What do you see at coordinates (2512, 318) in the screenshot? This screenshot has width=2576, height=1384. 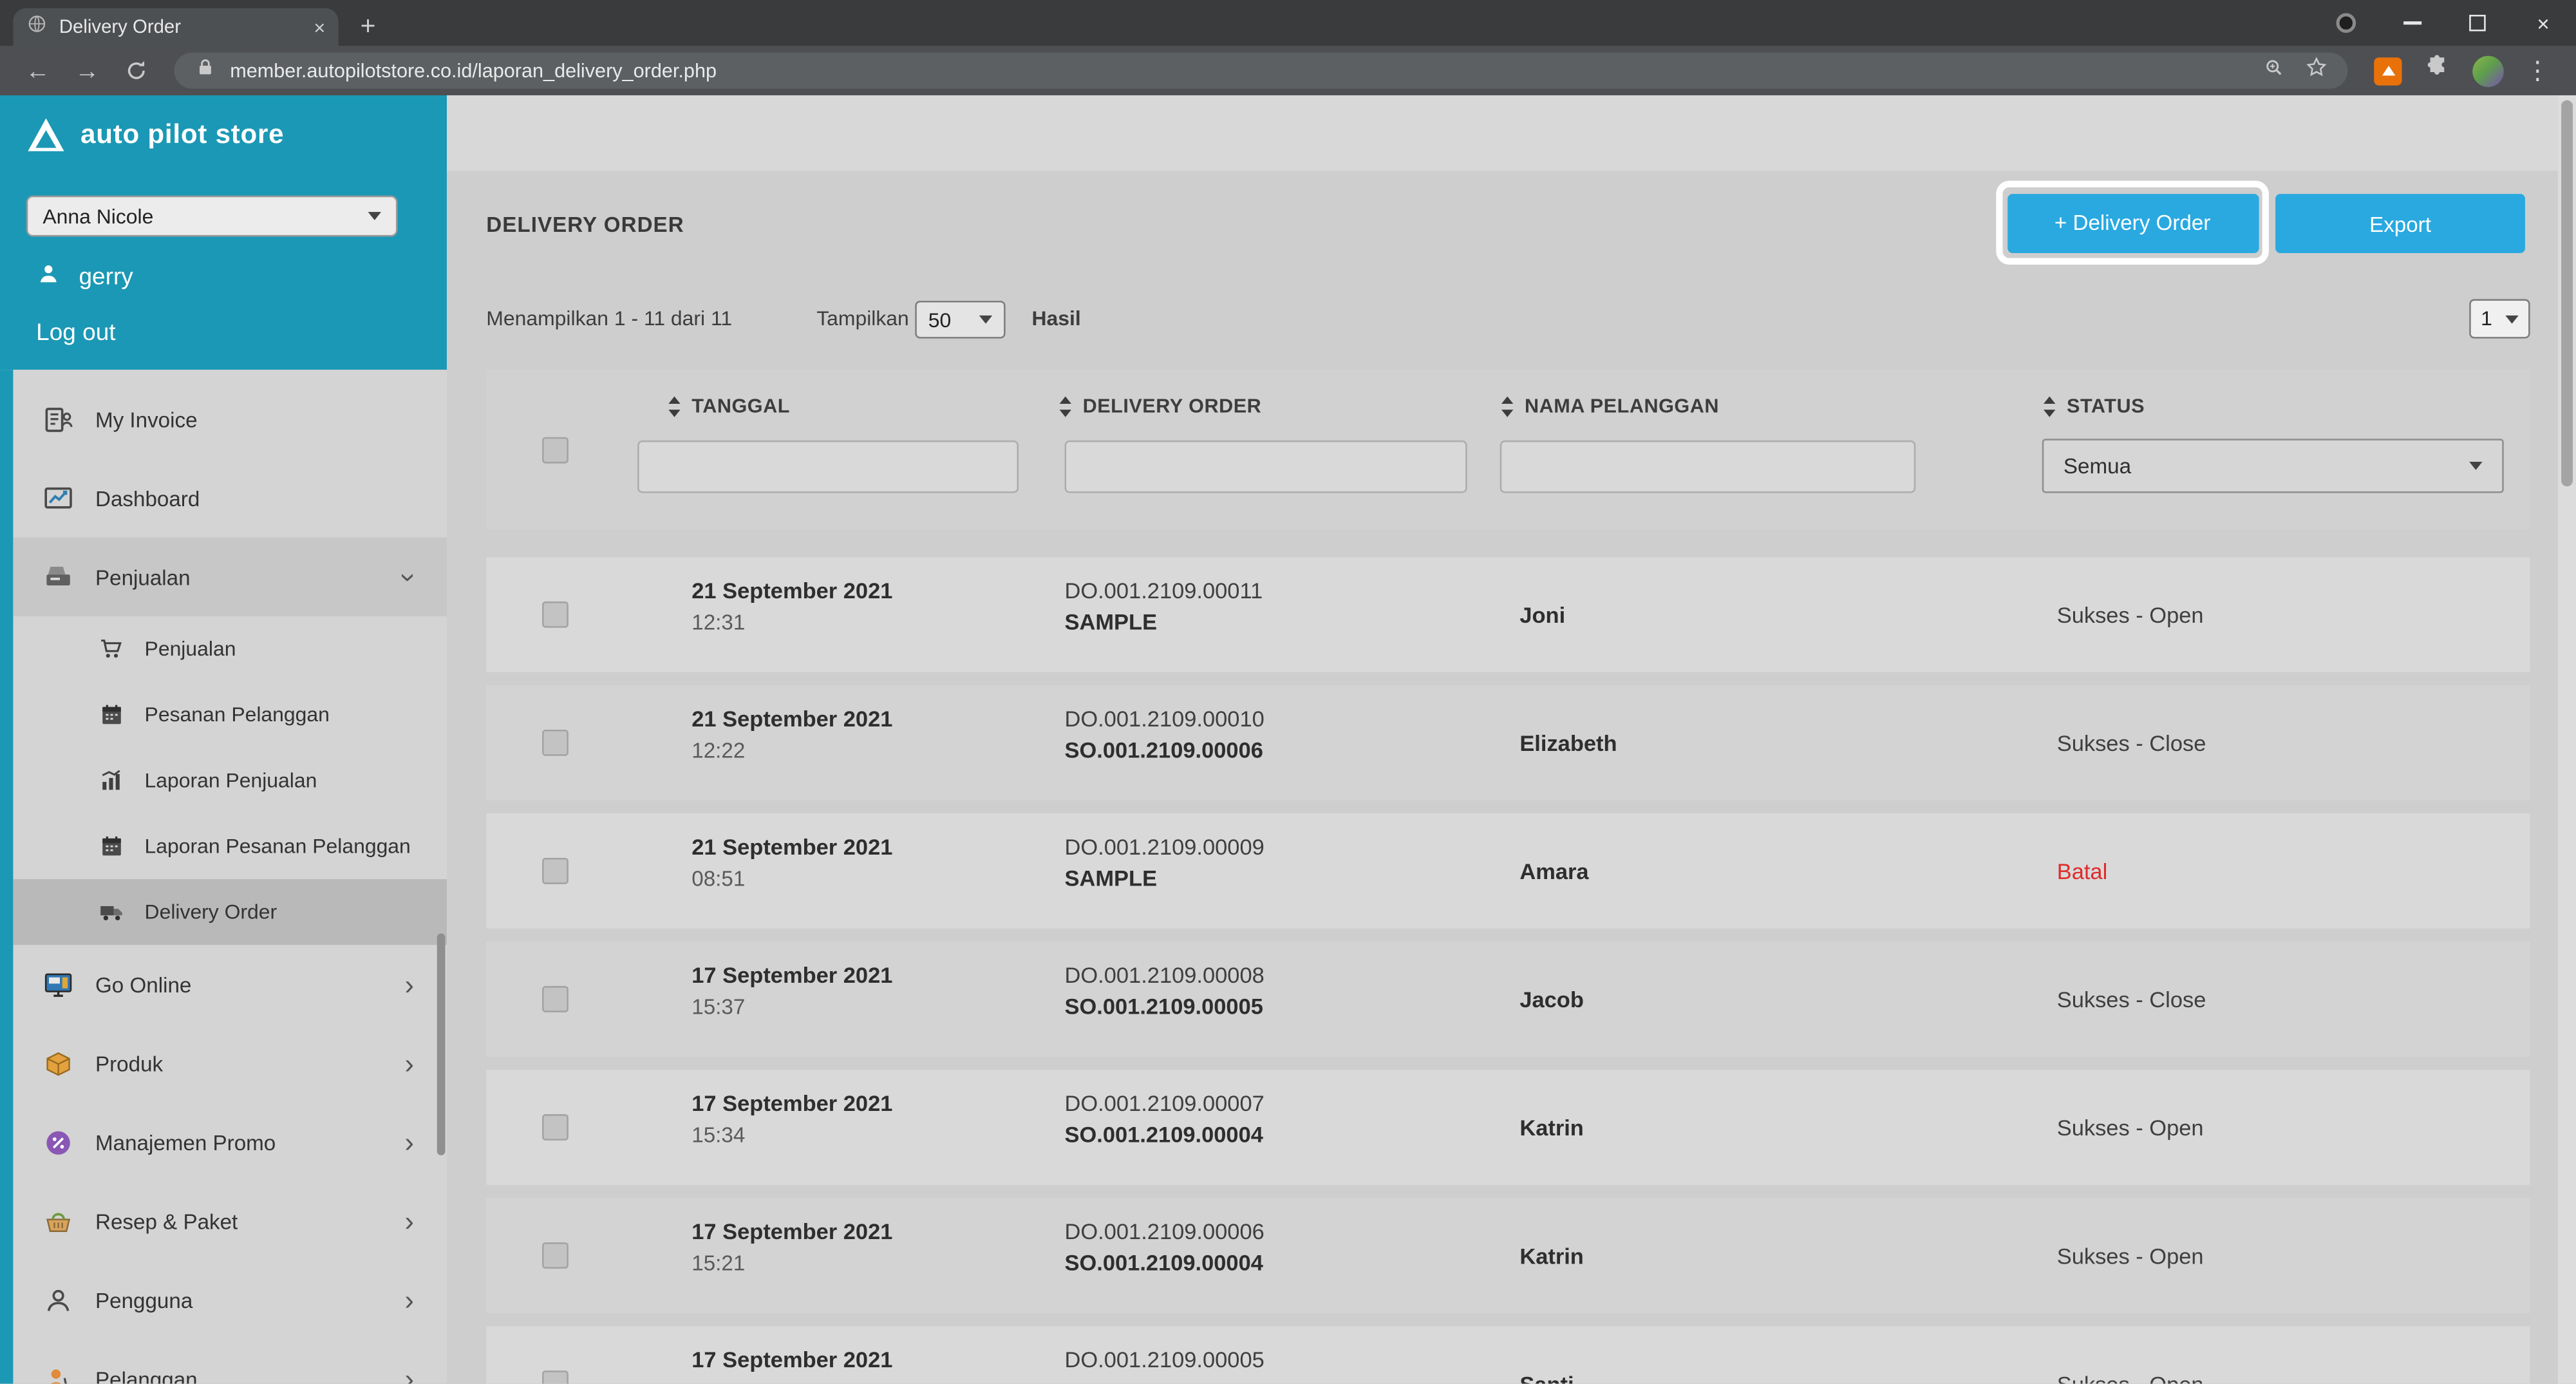 I see `chevron-down-icon` at bounding box center [2512, 318].